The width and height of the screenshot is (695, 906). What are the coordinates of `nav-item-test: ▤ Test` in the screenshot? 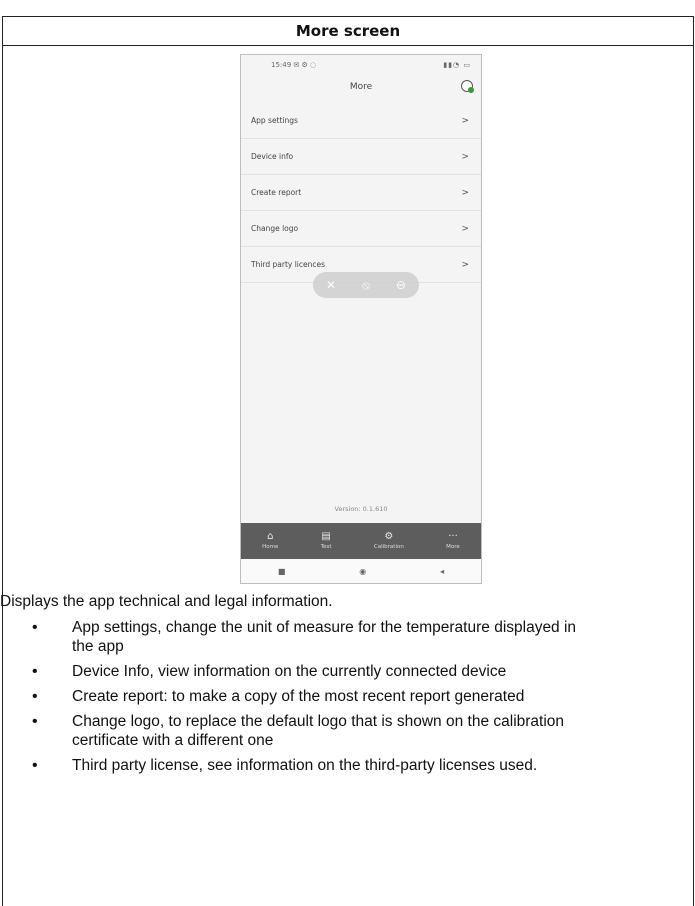 It's located at (326, 541).